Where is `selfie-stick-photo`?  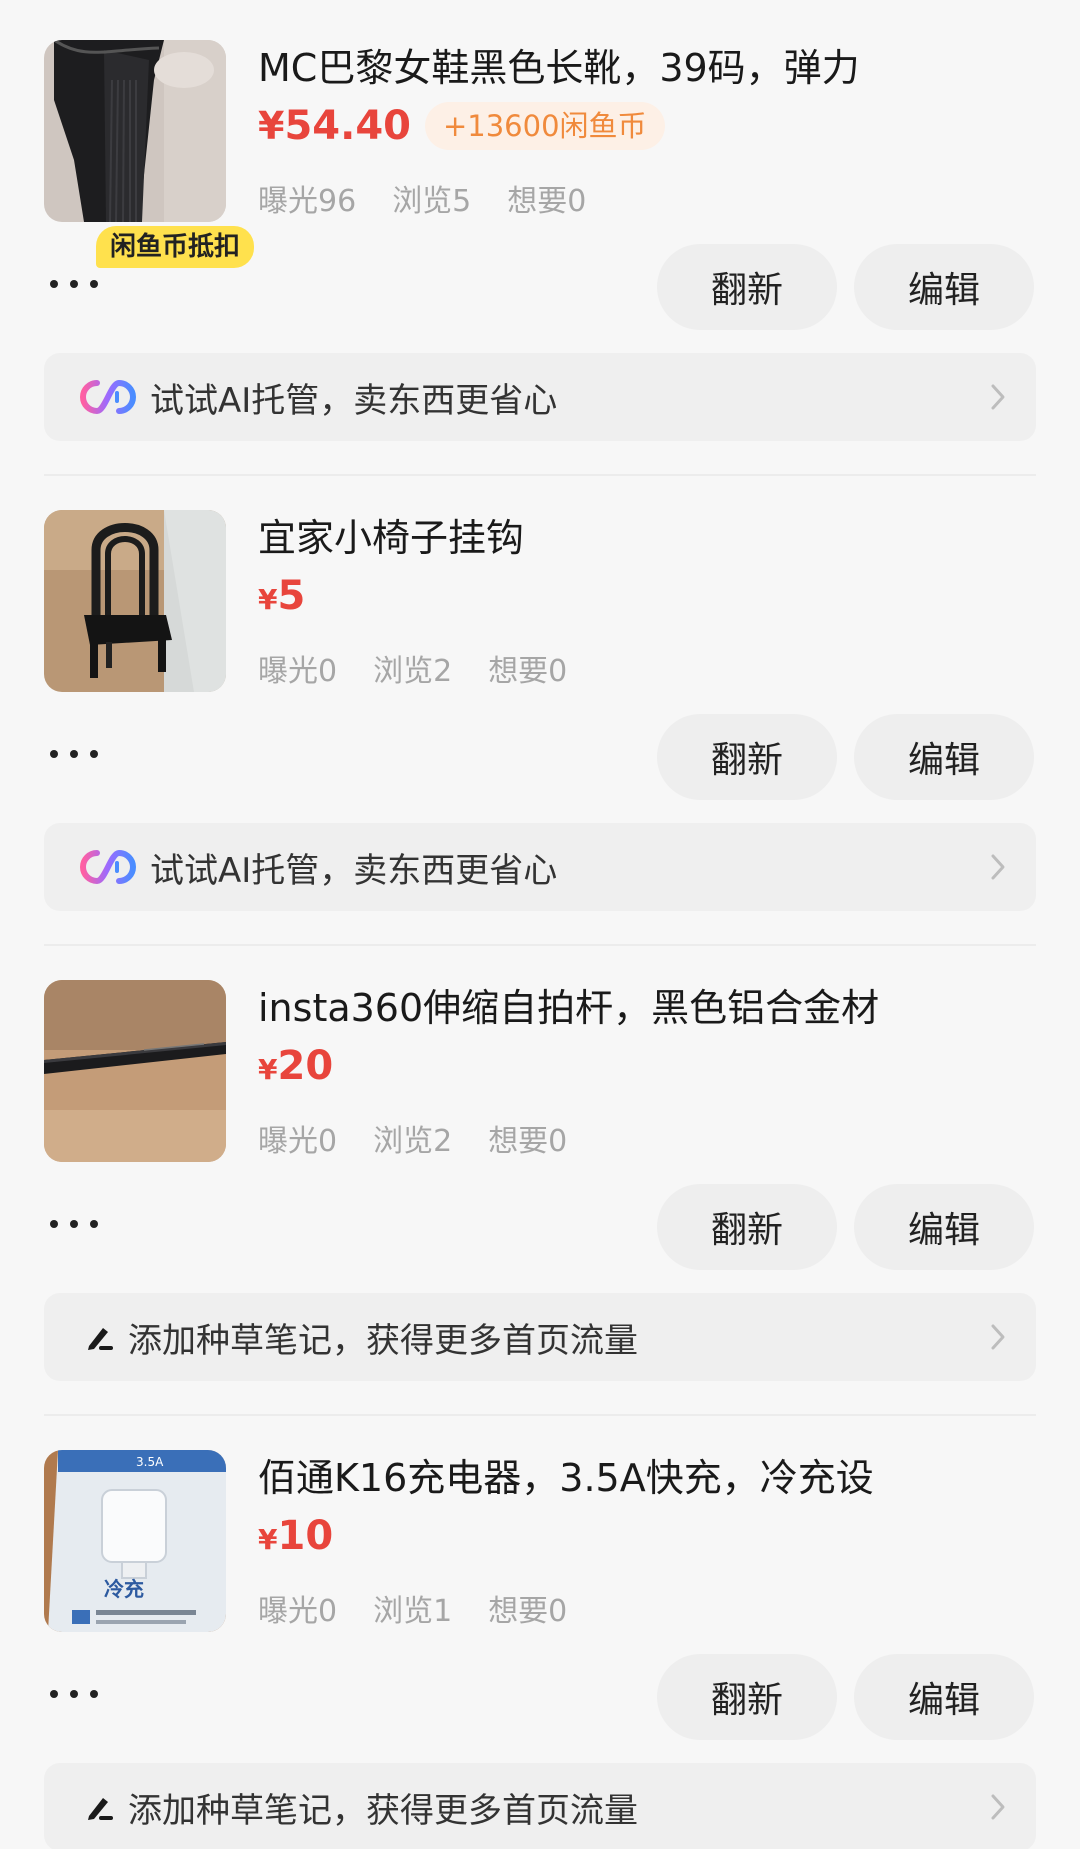 selfie-stick-photo is located at coordinates (135, 1071).